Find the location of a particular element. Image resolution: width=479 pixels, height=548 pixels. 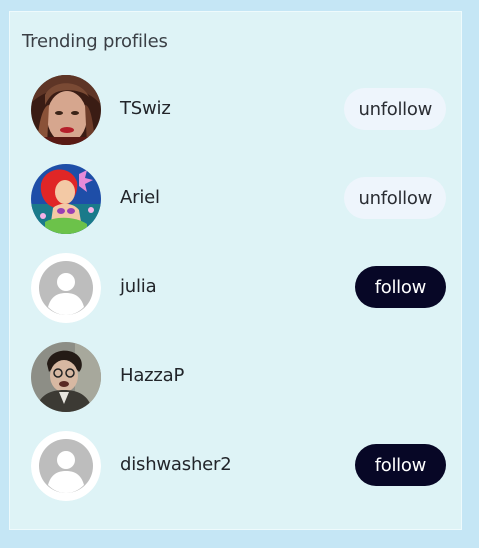

profile-row: TSwiz unfollow is located at coordinates (235, 110).